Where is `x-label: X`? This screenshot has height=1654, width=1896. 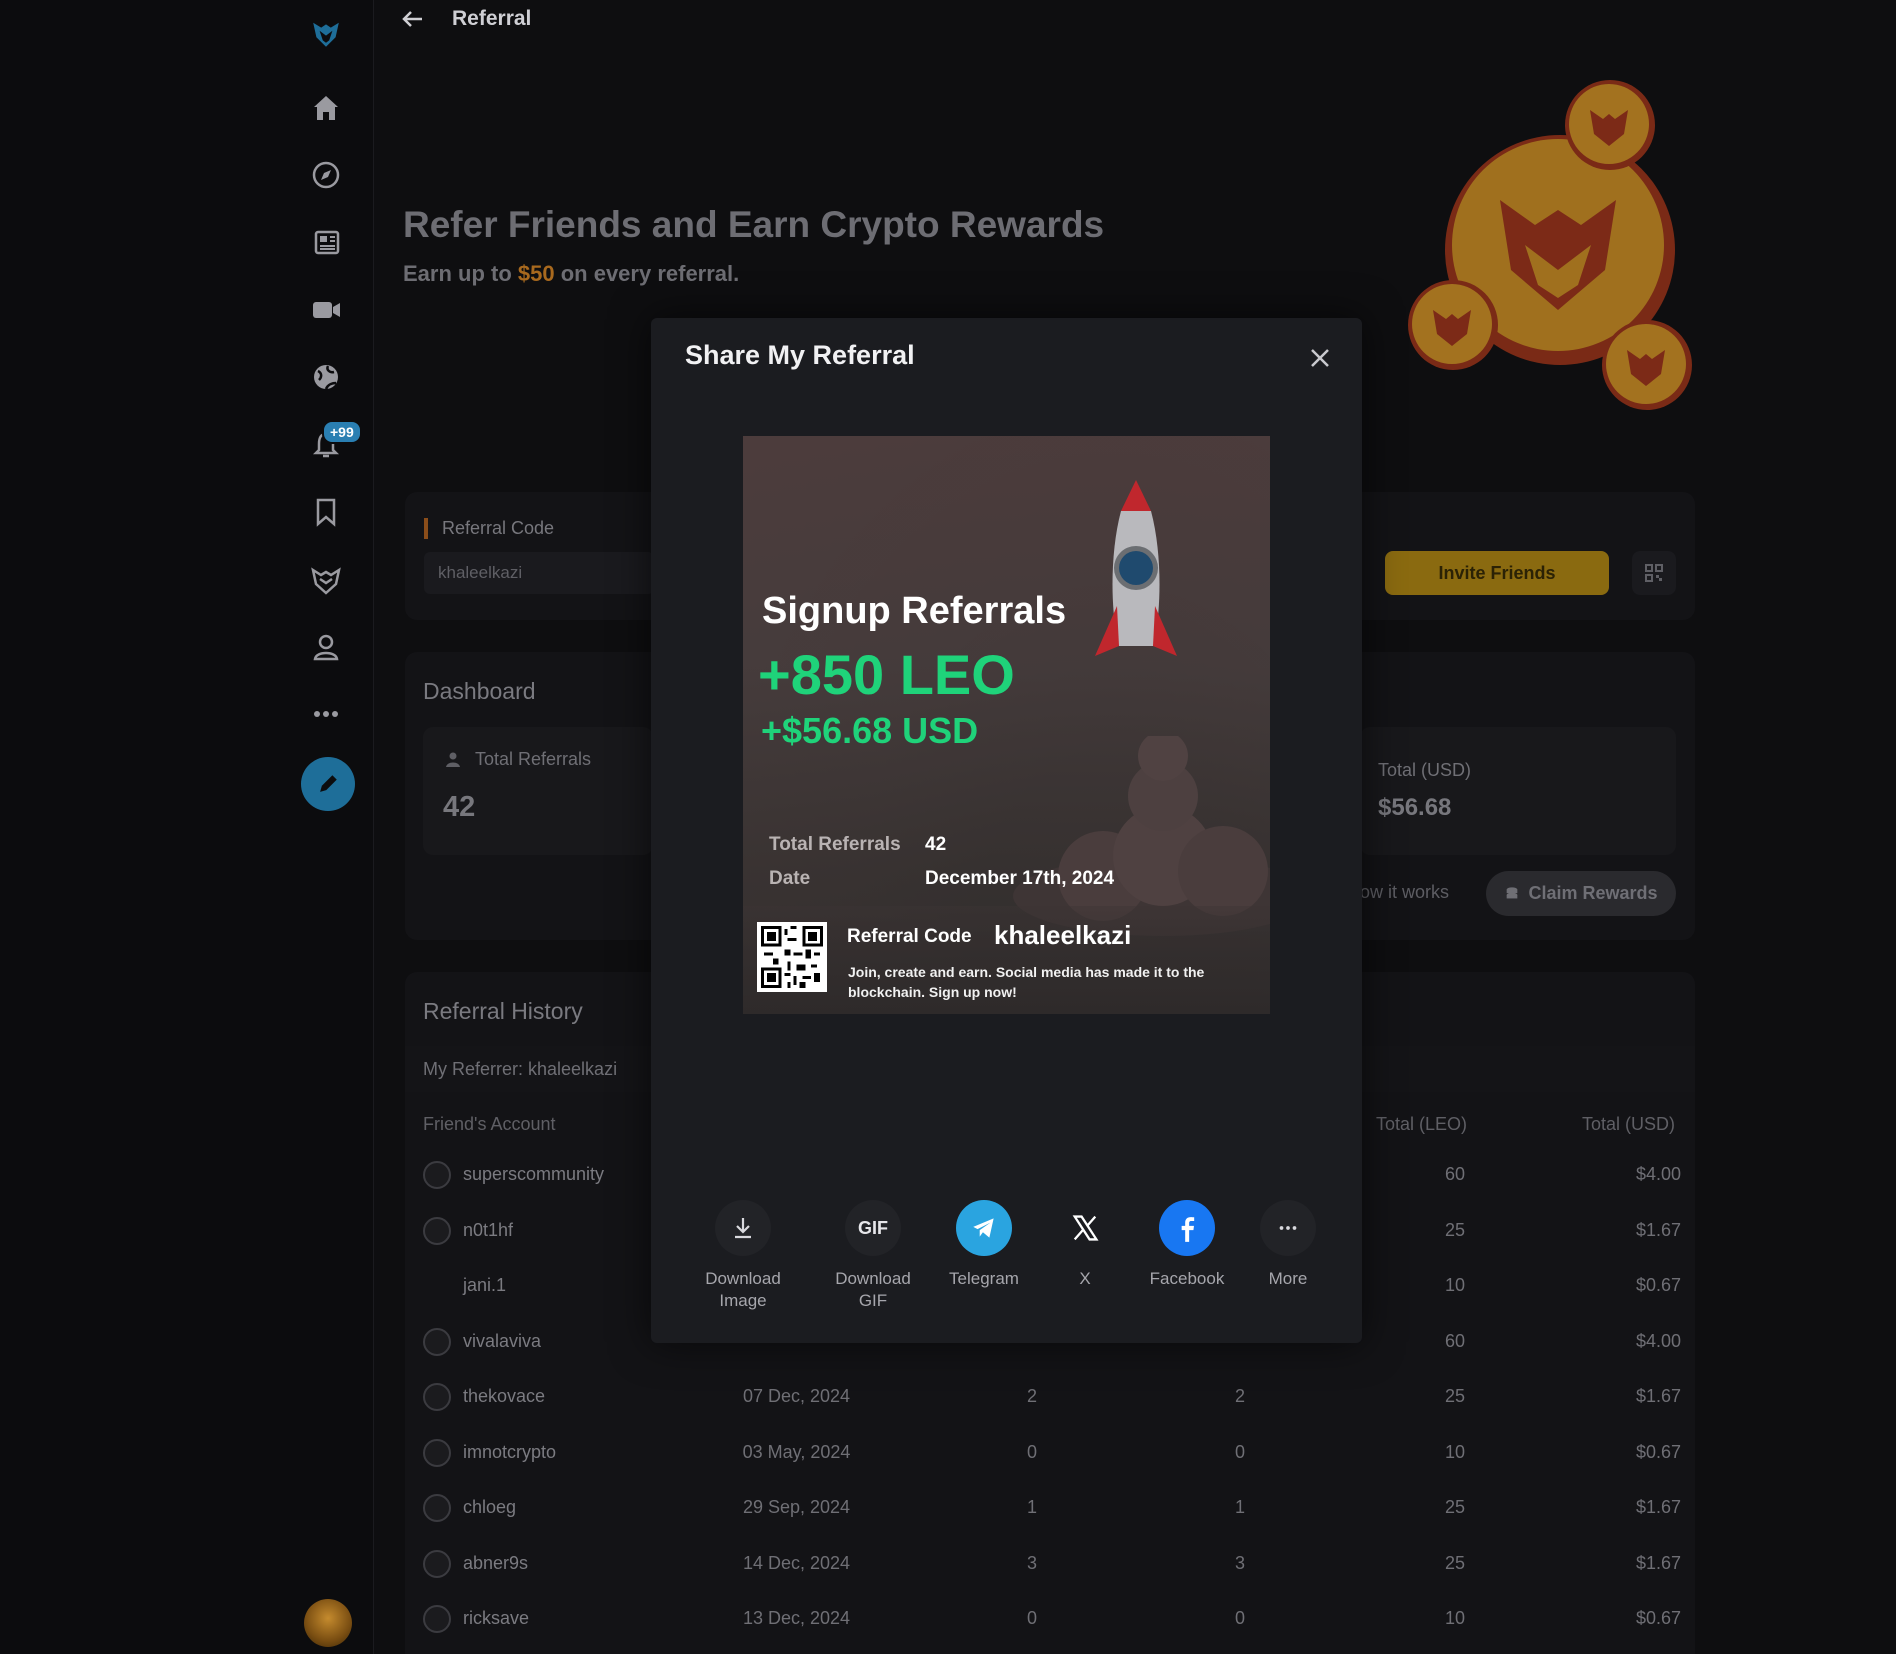
x-label: X is located at coordinates (1085, 1278).